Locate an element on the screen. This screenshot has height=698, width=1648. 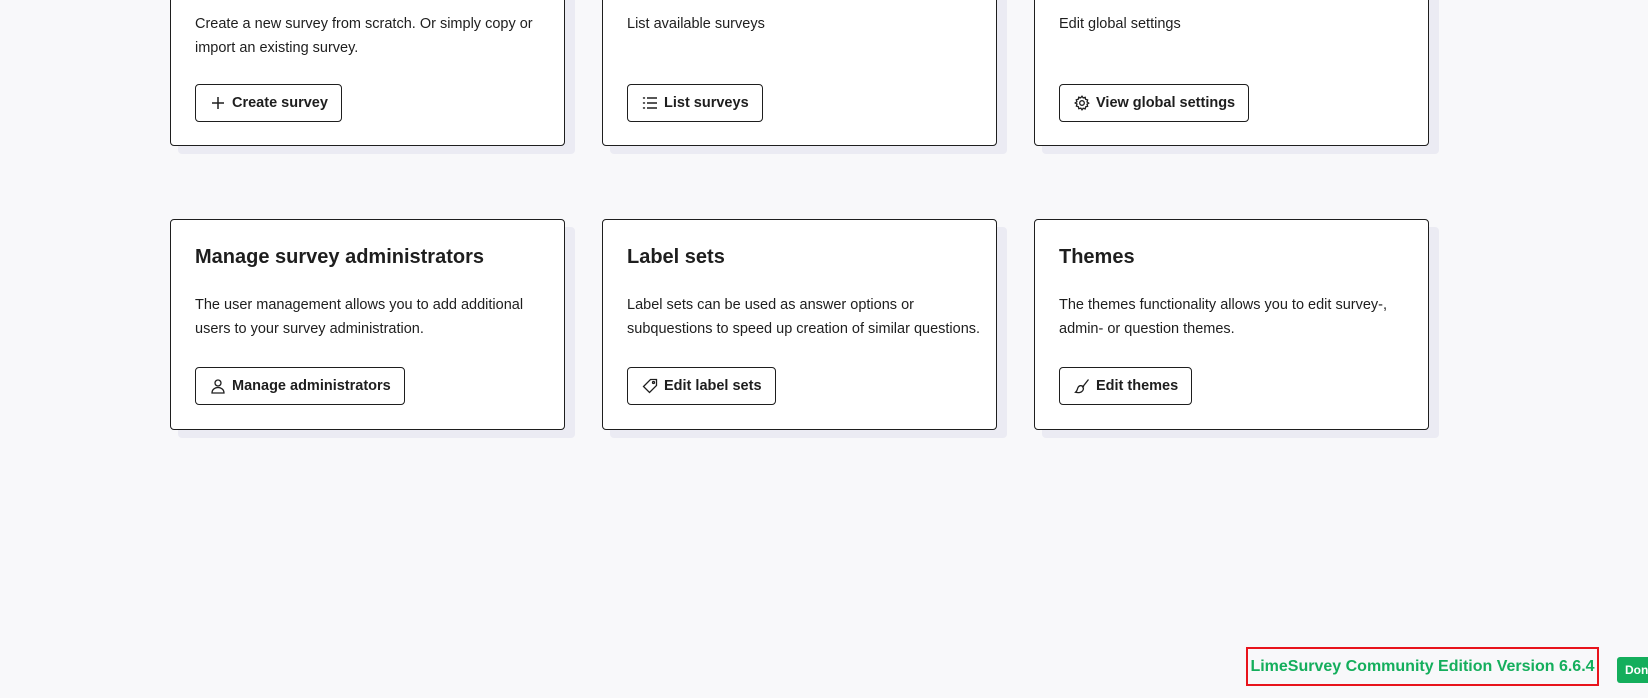
edit-themes-label: Edit themes is located at coordinates (1137, 386).